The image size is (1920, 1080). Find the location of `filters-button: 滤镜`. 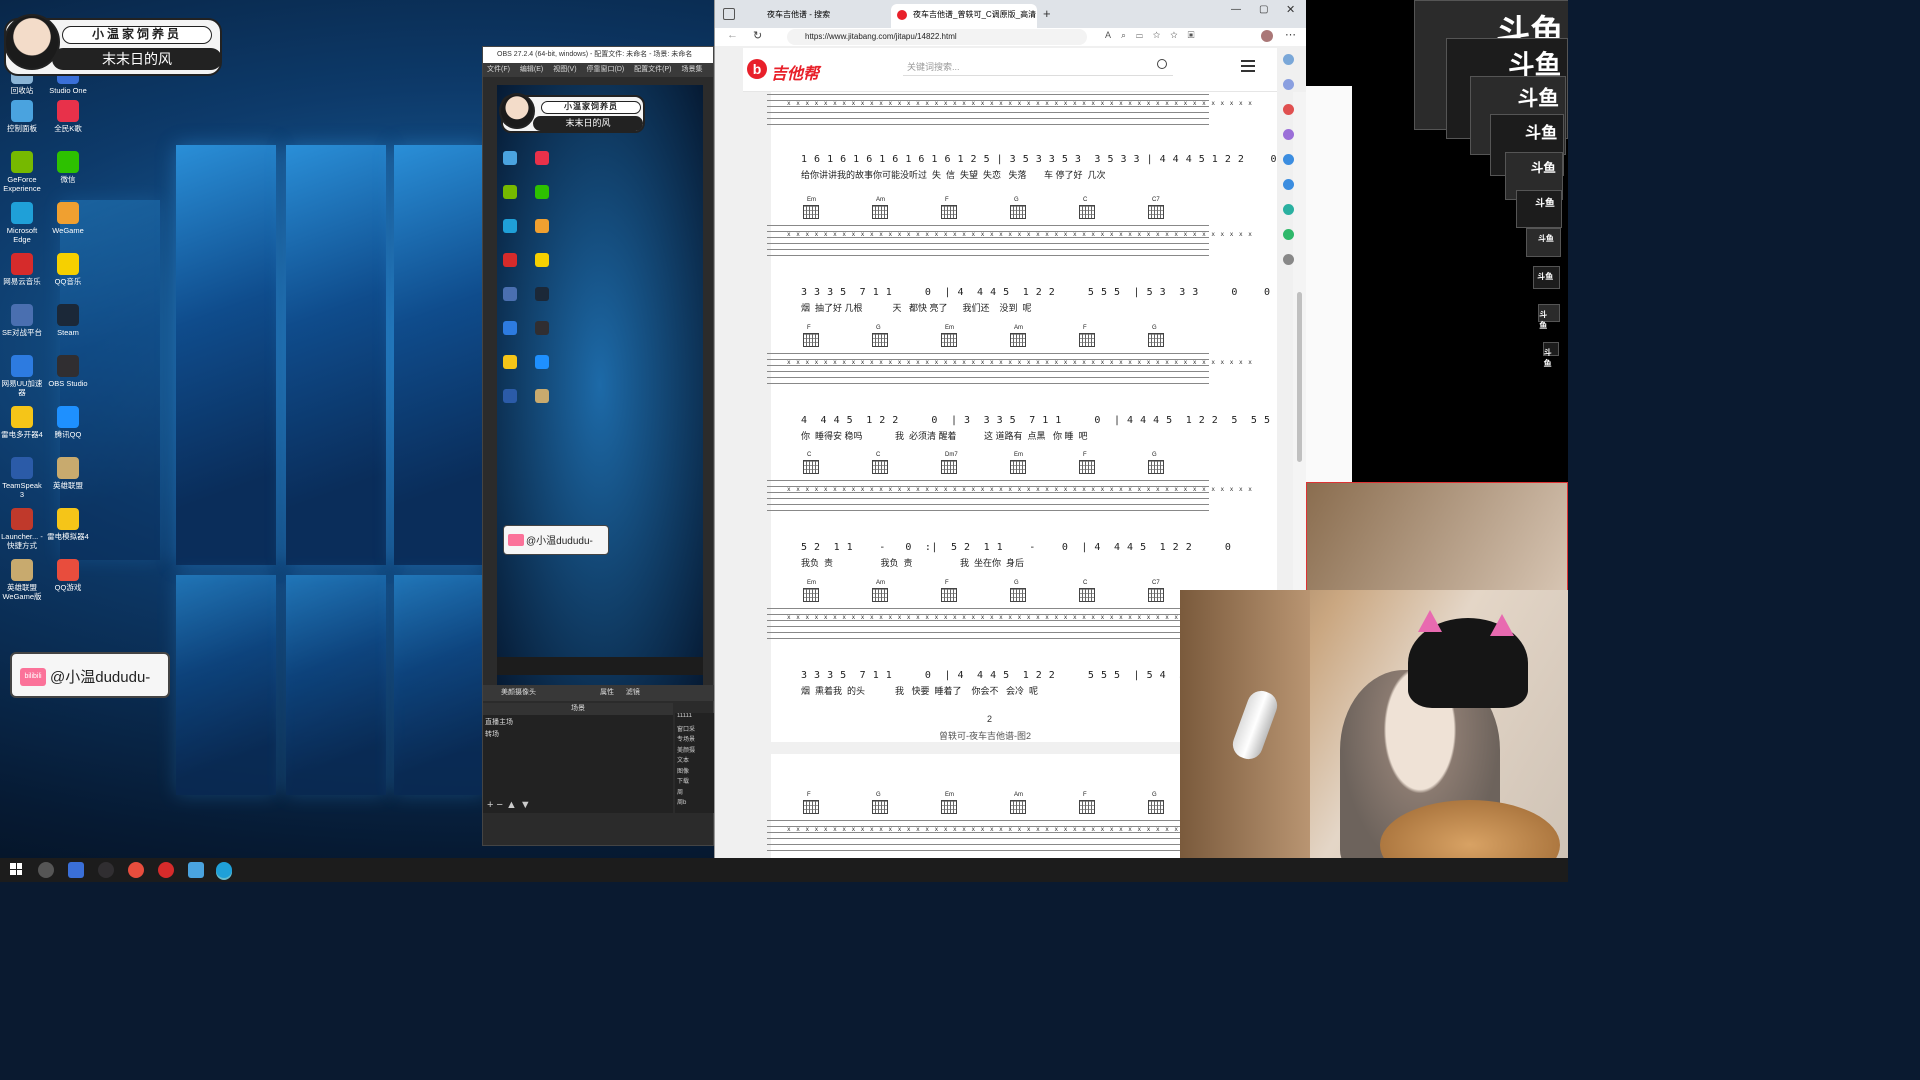

filters-button: 滤镜 is located at coordinates (633, 692).